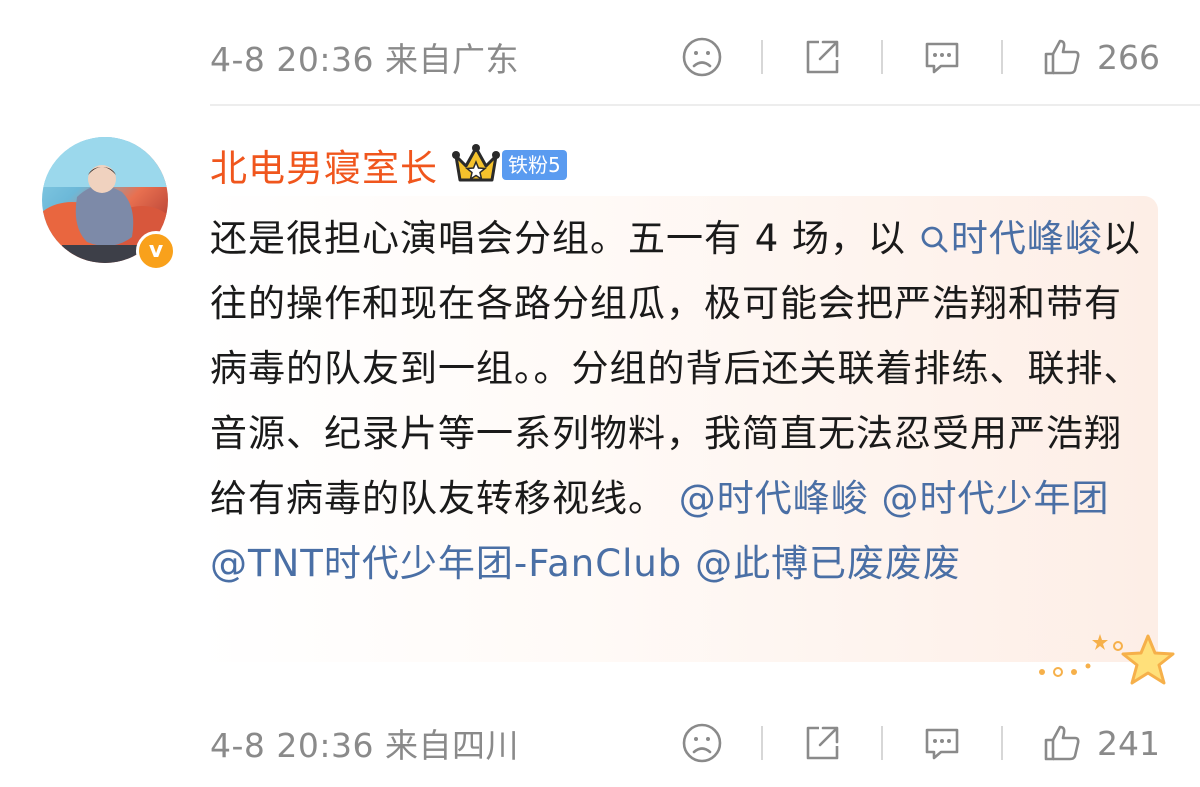 This screenshot has width=1200, height=787. I want to click on search-icon, so click(934, 239).